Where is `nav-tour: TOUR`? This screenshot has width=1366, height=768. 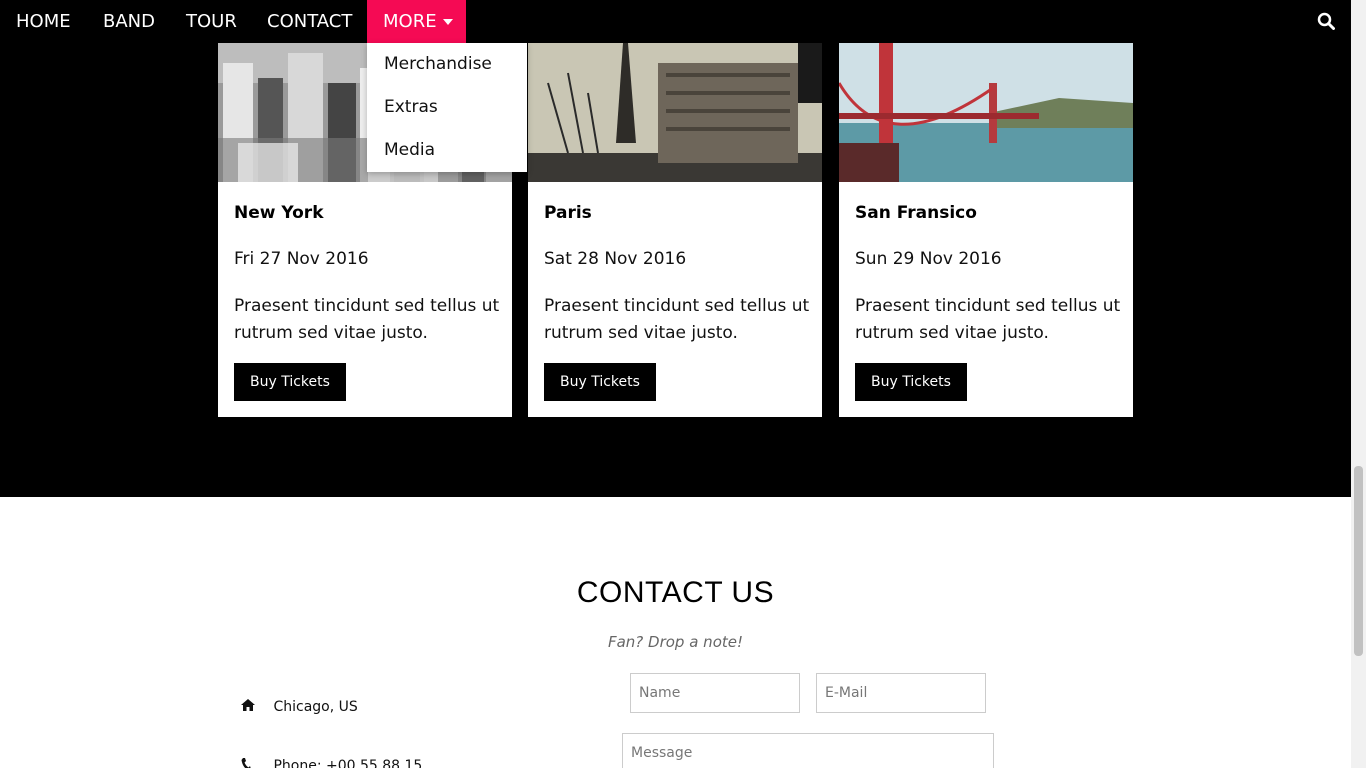 nav-tour: TOUR is located at coordinates (211, 21).